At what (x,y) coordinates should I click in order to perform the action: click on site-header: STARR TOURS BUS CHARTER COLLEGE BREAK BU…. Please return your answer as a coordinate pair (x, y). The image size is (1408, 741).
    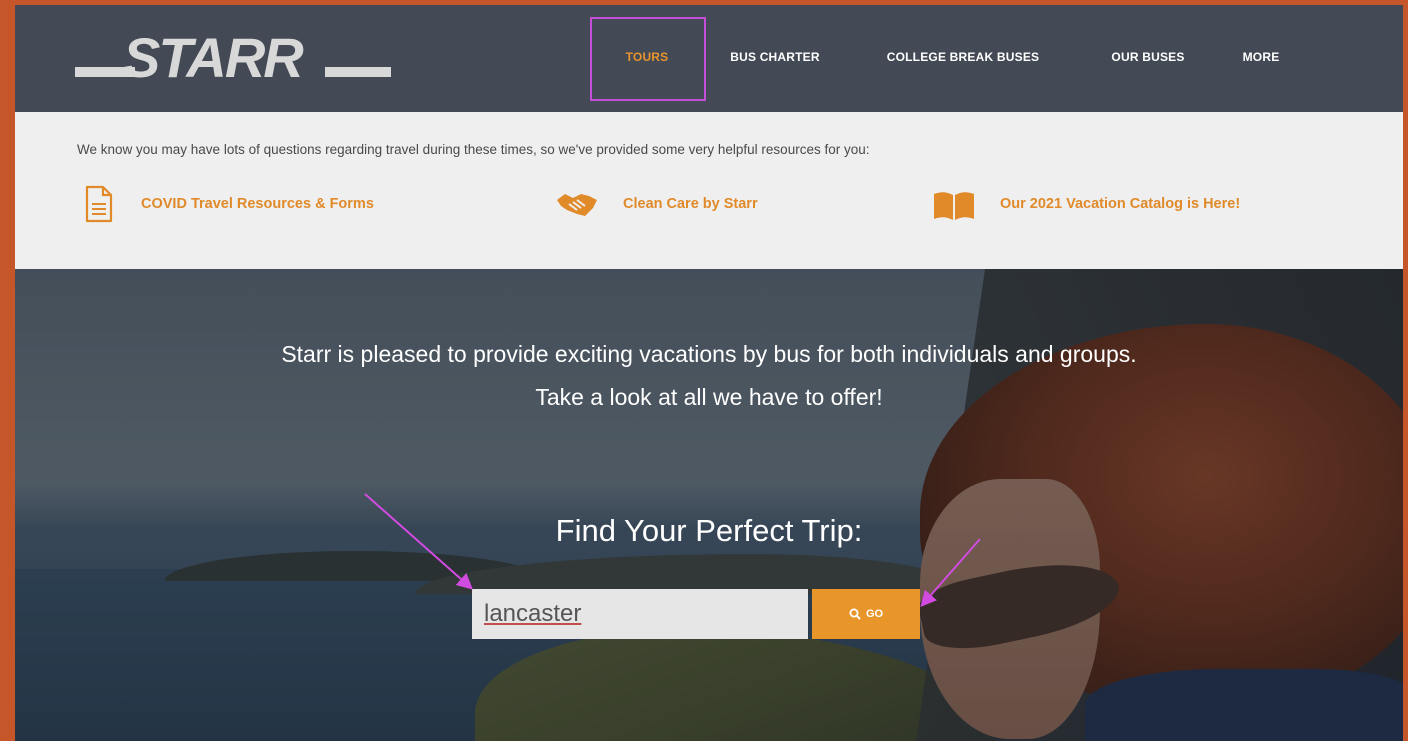
    Looking at the image, I should click on (709, 58).